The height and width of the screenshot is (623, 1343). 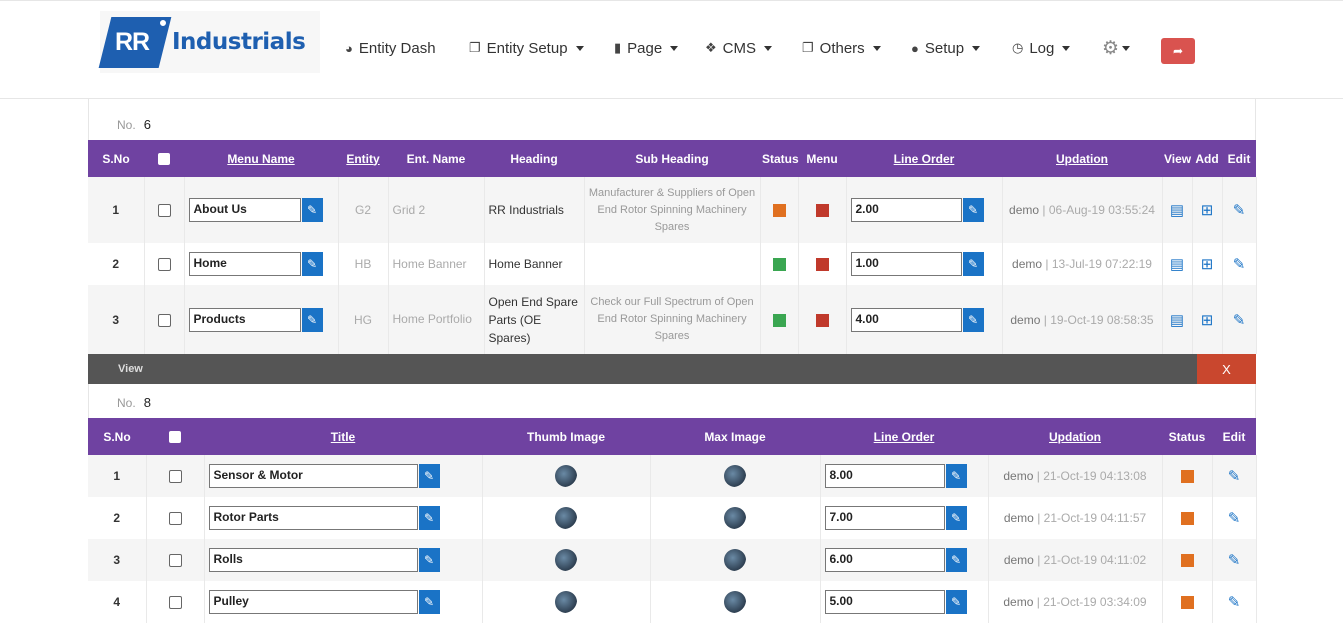 I want to click on line-order-input: 4.00, so click(x=906, y=319).